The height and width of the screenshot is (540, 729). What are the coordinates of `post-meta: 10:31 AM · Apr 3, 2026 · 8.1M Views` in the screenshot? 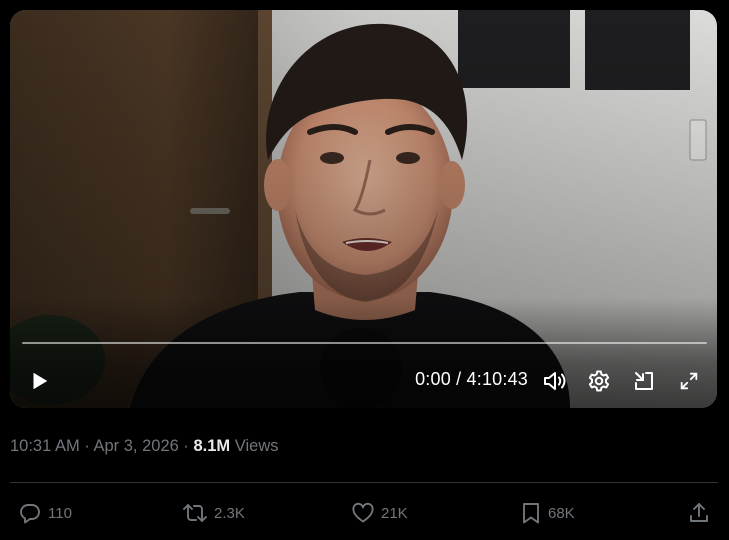 It's located at (144, 446).